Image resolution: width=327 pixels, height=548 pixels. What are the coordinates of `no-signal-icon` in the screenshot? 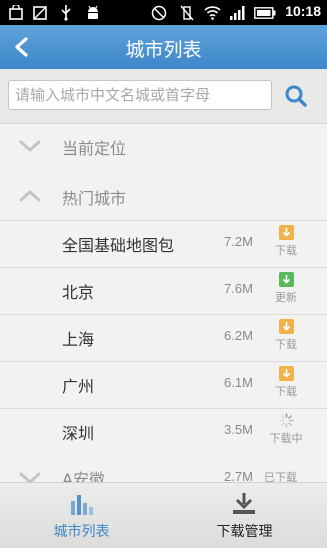 It's located at (159, 12).